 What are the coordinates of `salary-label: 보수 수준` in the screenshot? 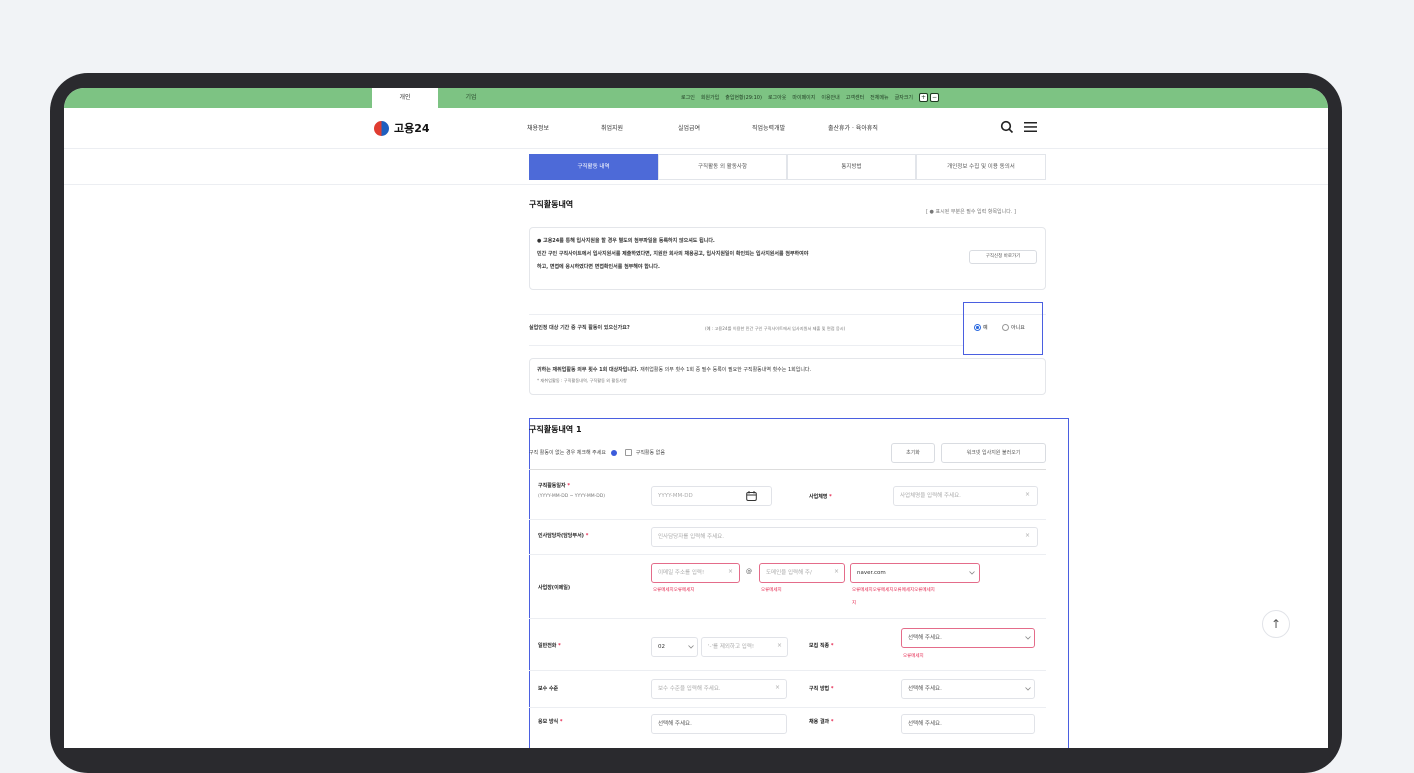 It's located at (548, 689).